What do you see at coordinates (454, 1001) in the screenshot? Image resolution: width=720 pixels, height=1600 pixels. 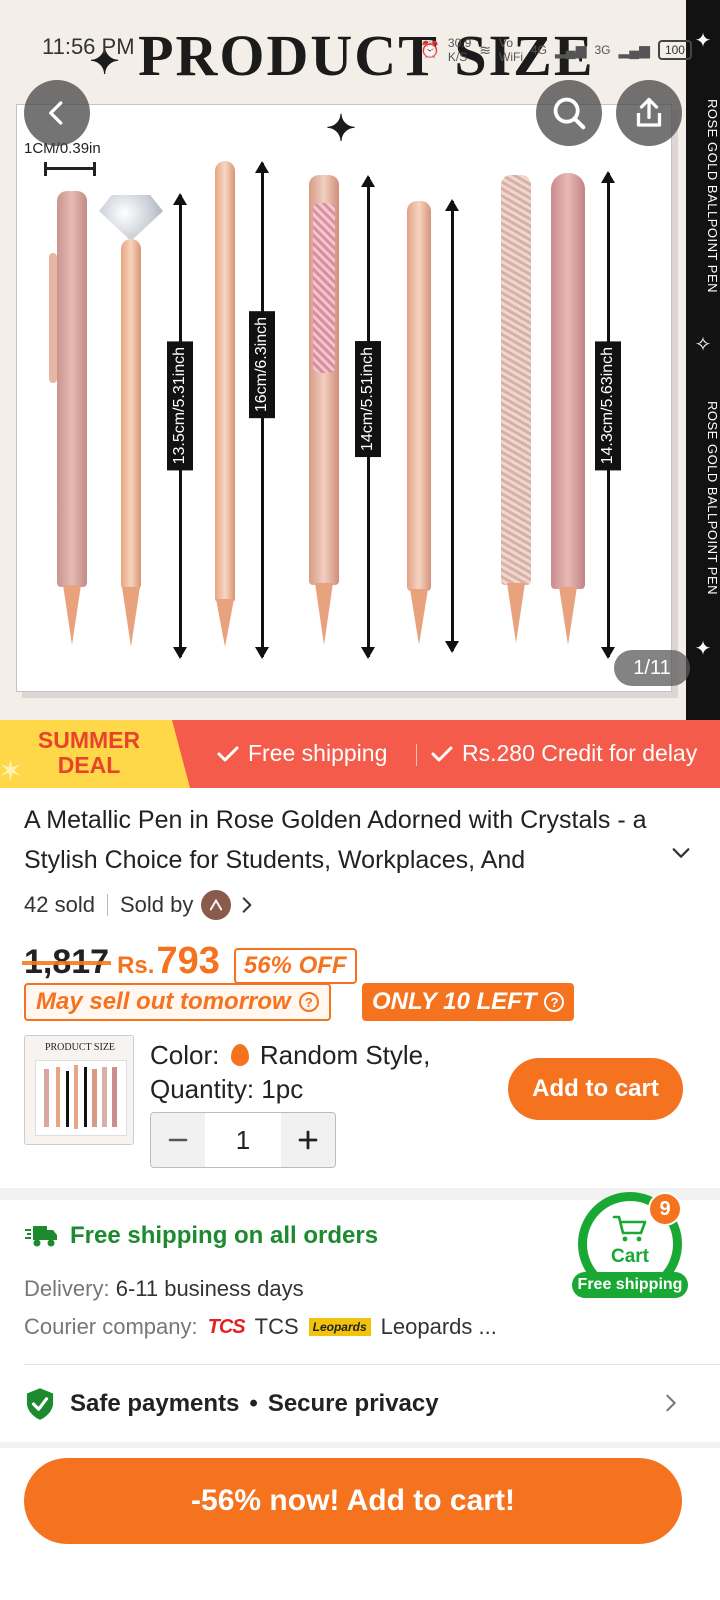 I see `stock-text: ONLY 10 LEFT` at bounding box center [454, 1001].